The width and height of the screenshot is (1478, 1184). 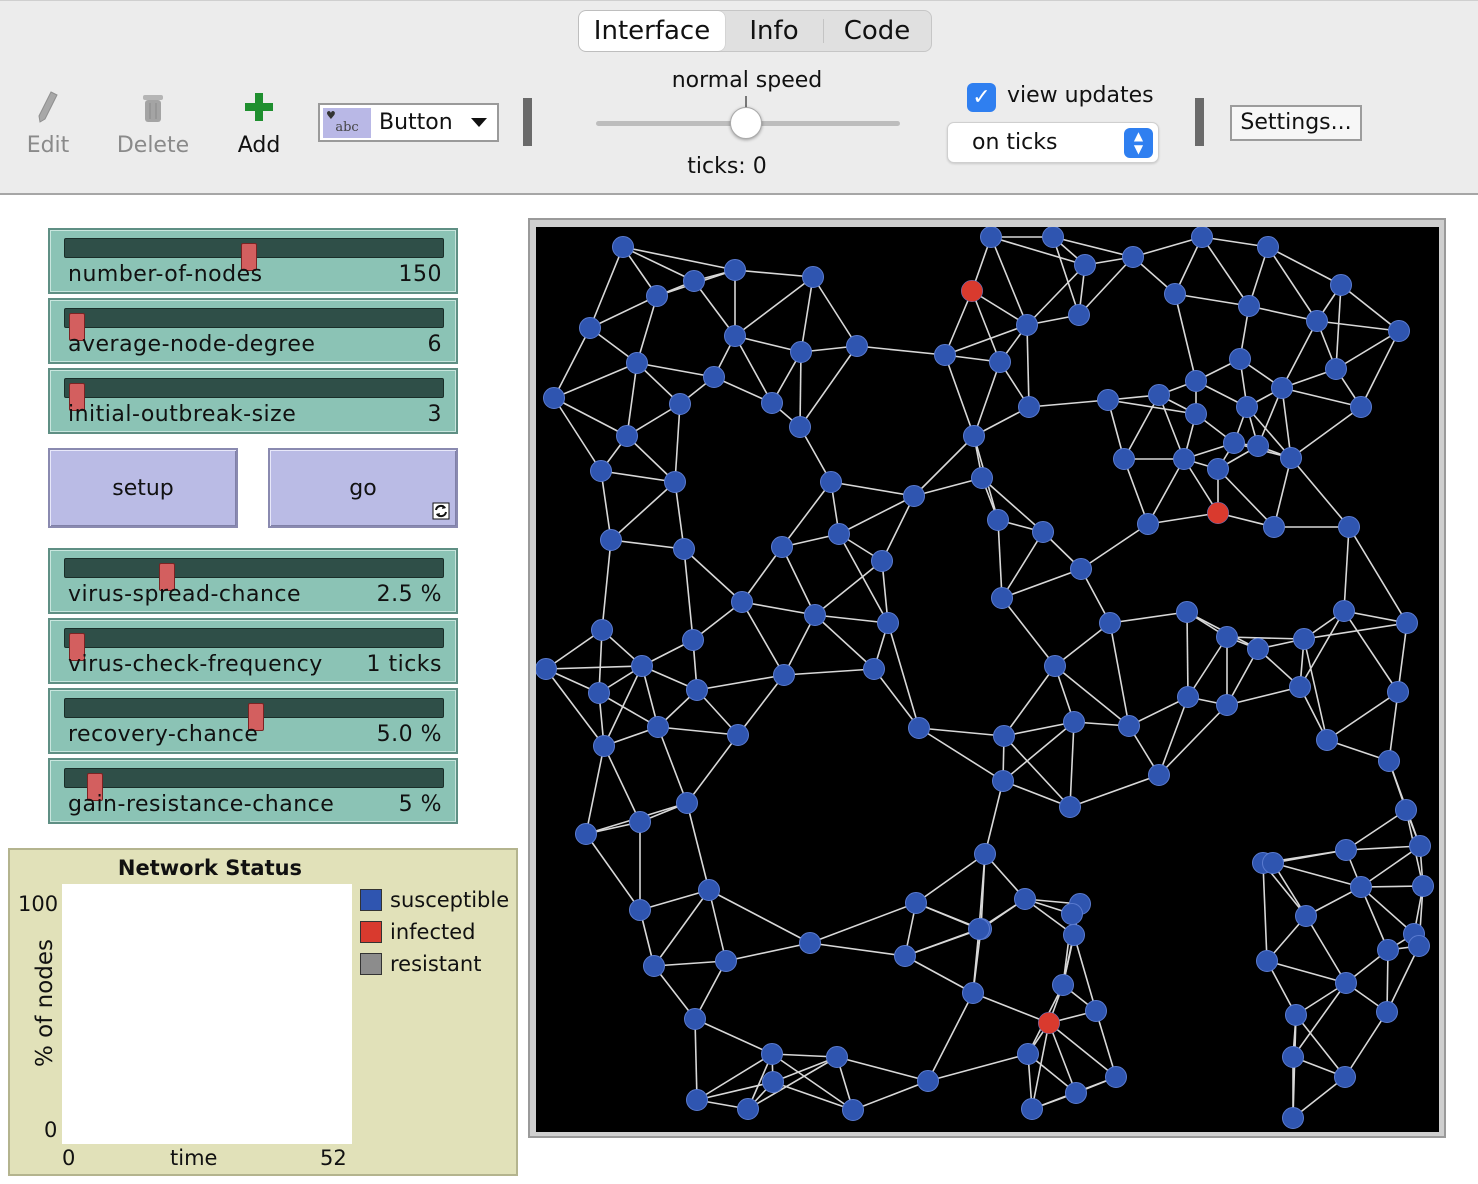 What do you see at coordinates (774, 31) in the screenshot?
I see `tab-info: Info` at bounding box center [774, 31].